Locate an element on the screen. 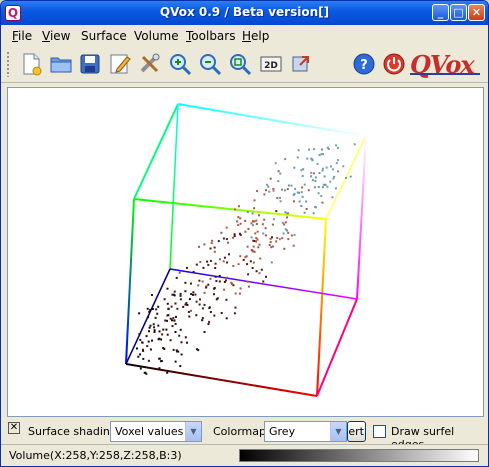 Image resolution: width=489 pixels, height=467 pixels. export-button is located at coordinates (301, 64).